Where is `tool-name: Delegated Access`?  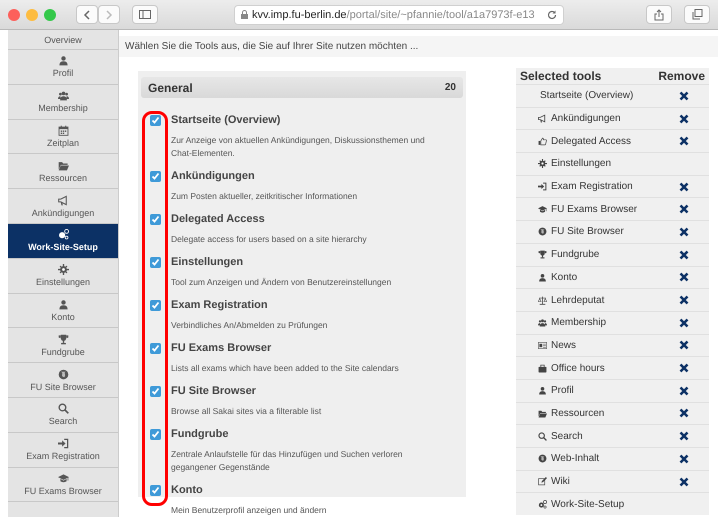
tool-name: Delegated Access is located at coordinates (218, 219).